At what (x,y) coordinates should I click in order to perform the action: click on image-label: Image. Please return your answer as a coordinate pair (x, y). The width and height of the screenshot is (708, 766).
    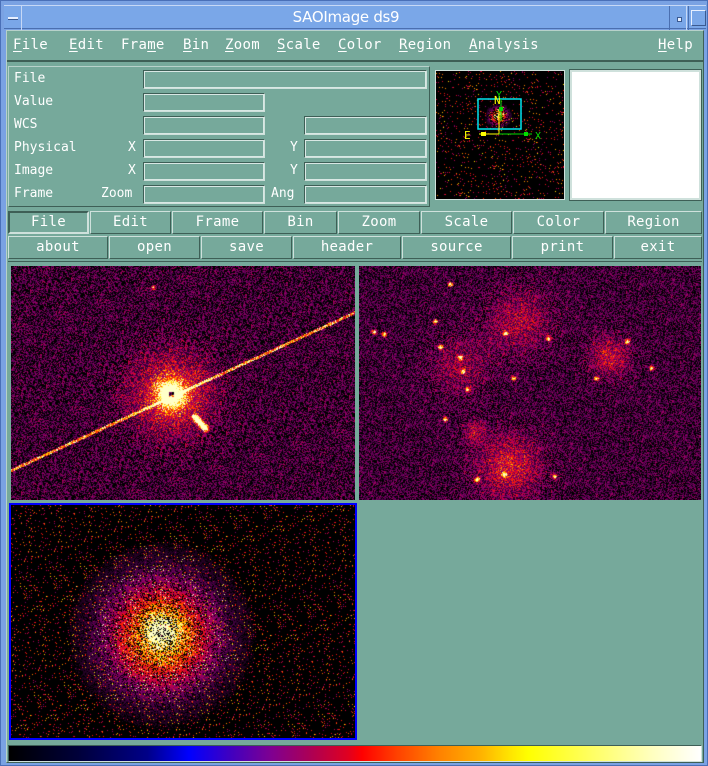
    Looking at the image, I should click on (34, 170).